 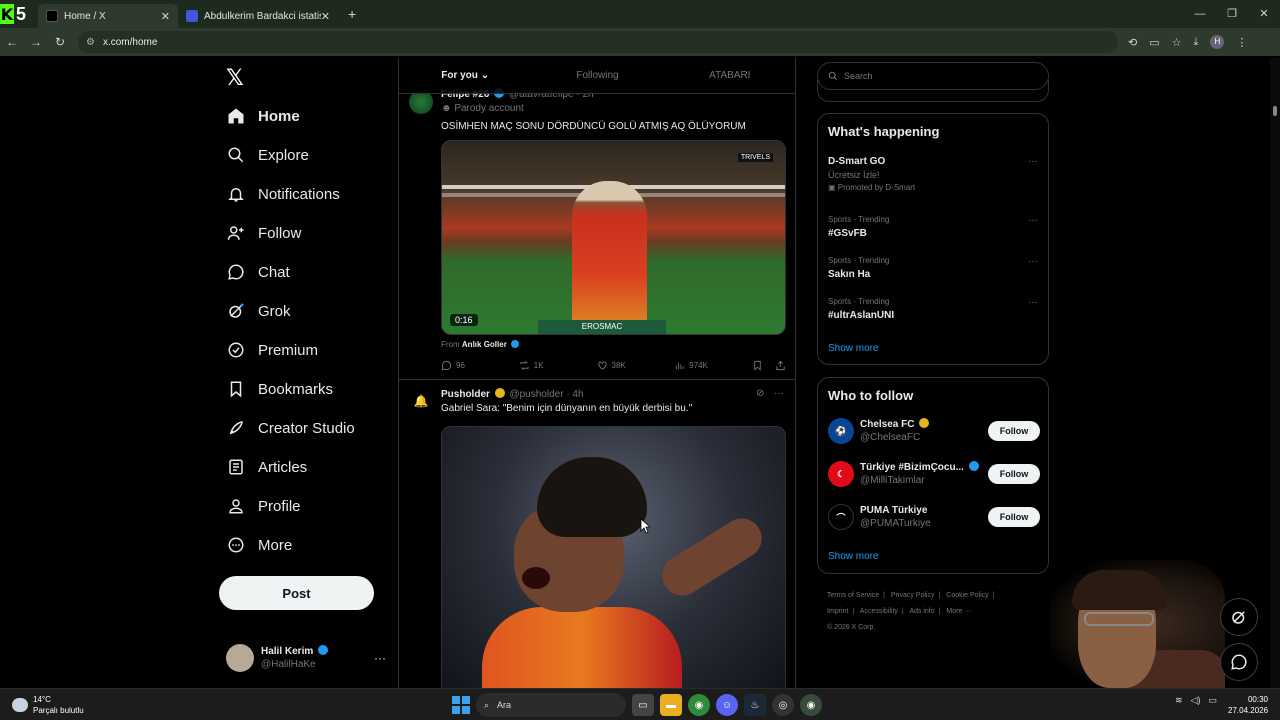 I want to click on obs-icon: ◎, so click(x=783, y=705).